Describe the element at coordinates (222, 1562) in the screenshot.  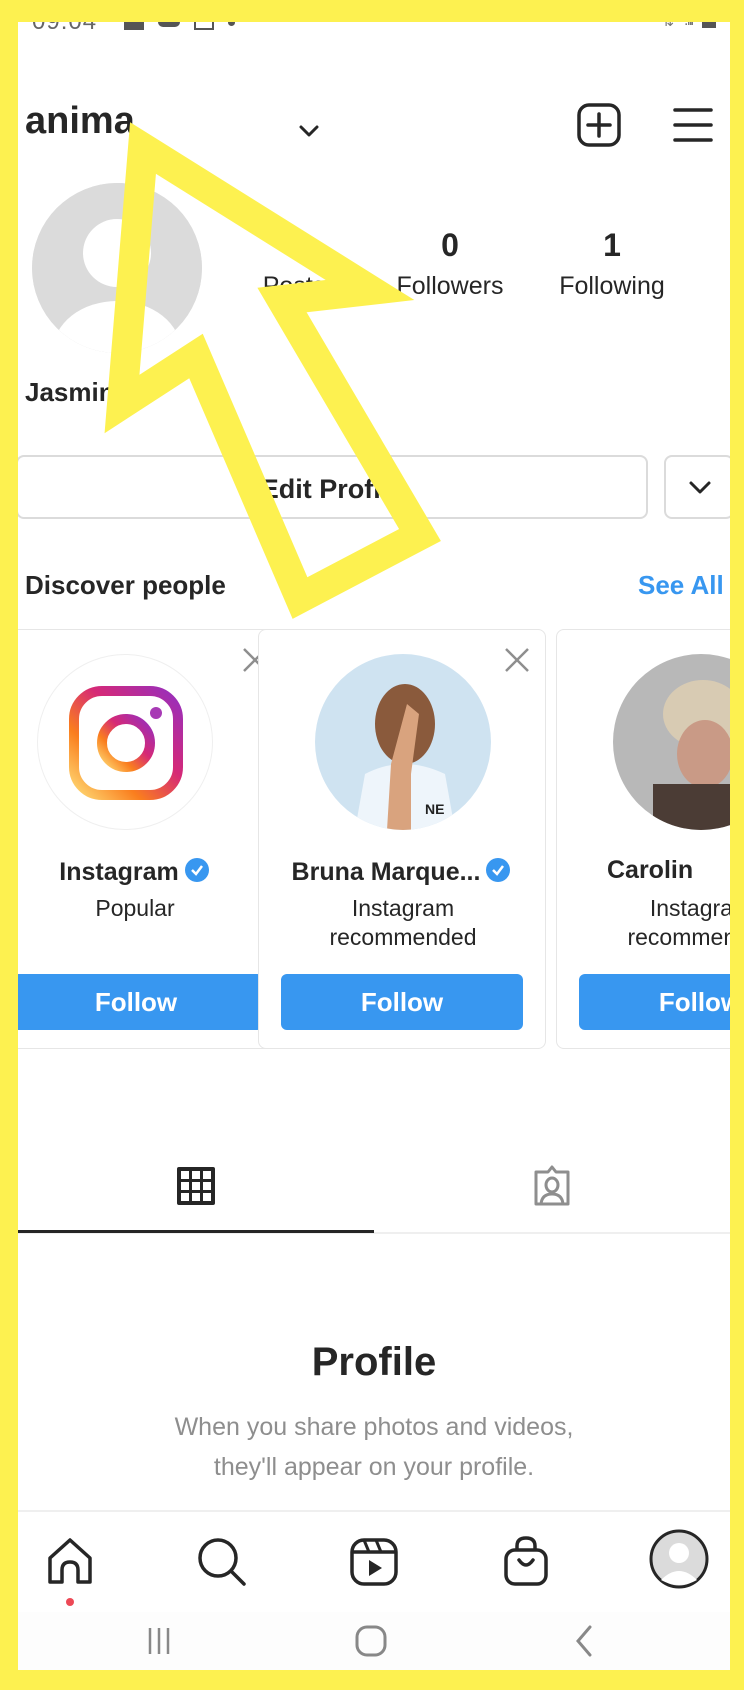
I see `search-icon` at that location.